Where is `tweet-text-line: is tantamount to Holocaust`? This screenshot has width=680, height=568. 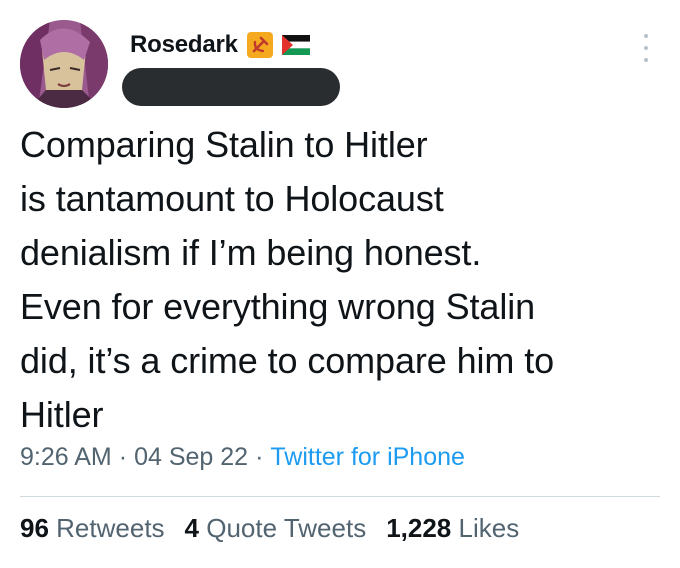 tweet-text-line: is tantamount to Holocaust is located at coordinates (232, 198).